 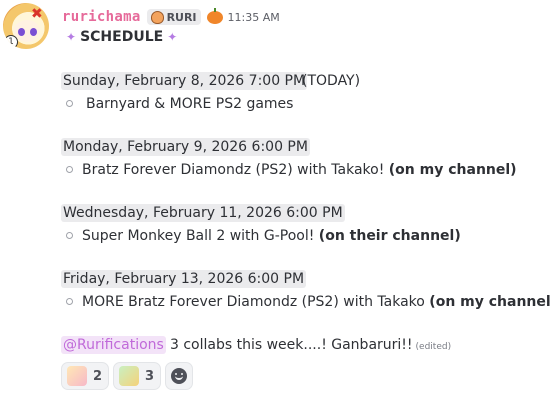 I want to click on edited-label: (edited), so click(x=434, y=347).